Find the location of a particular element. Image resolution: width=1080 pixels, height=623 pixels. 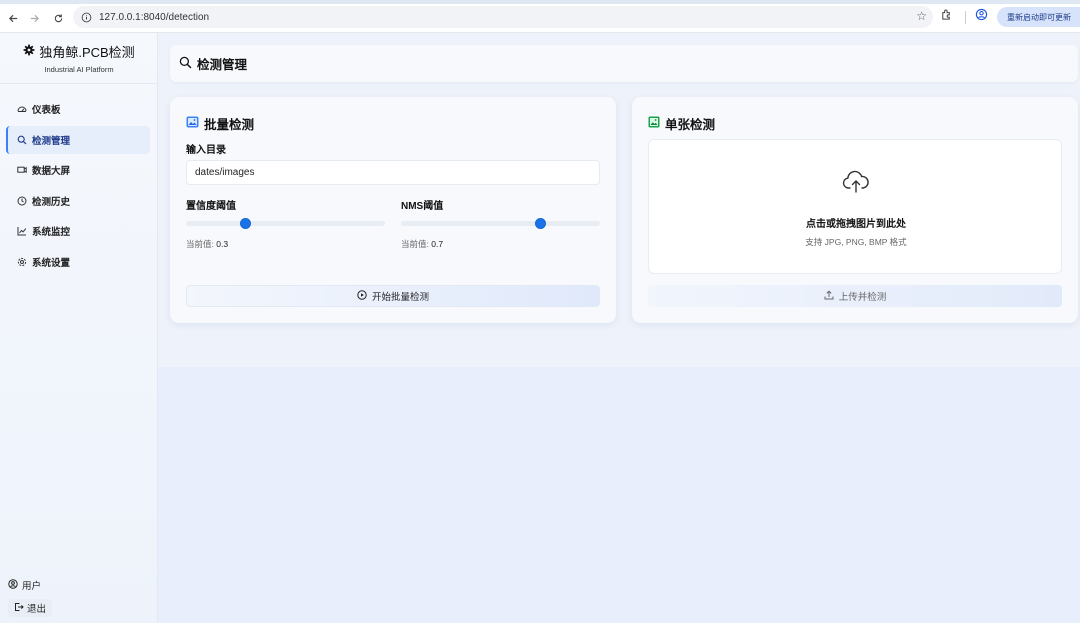

upload-detect-button: 上传并检测 is located at coordinates (855, 296).